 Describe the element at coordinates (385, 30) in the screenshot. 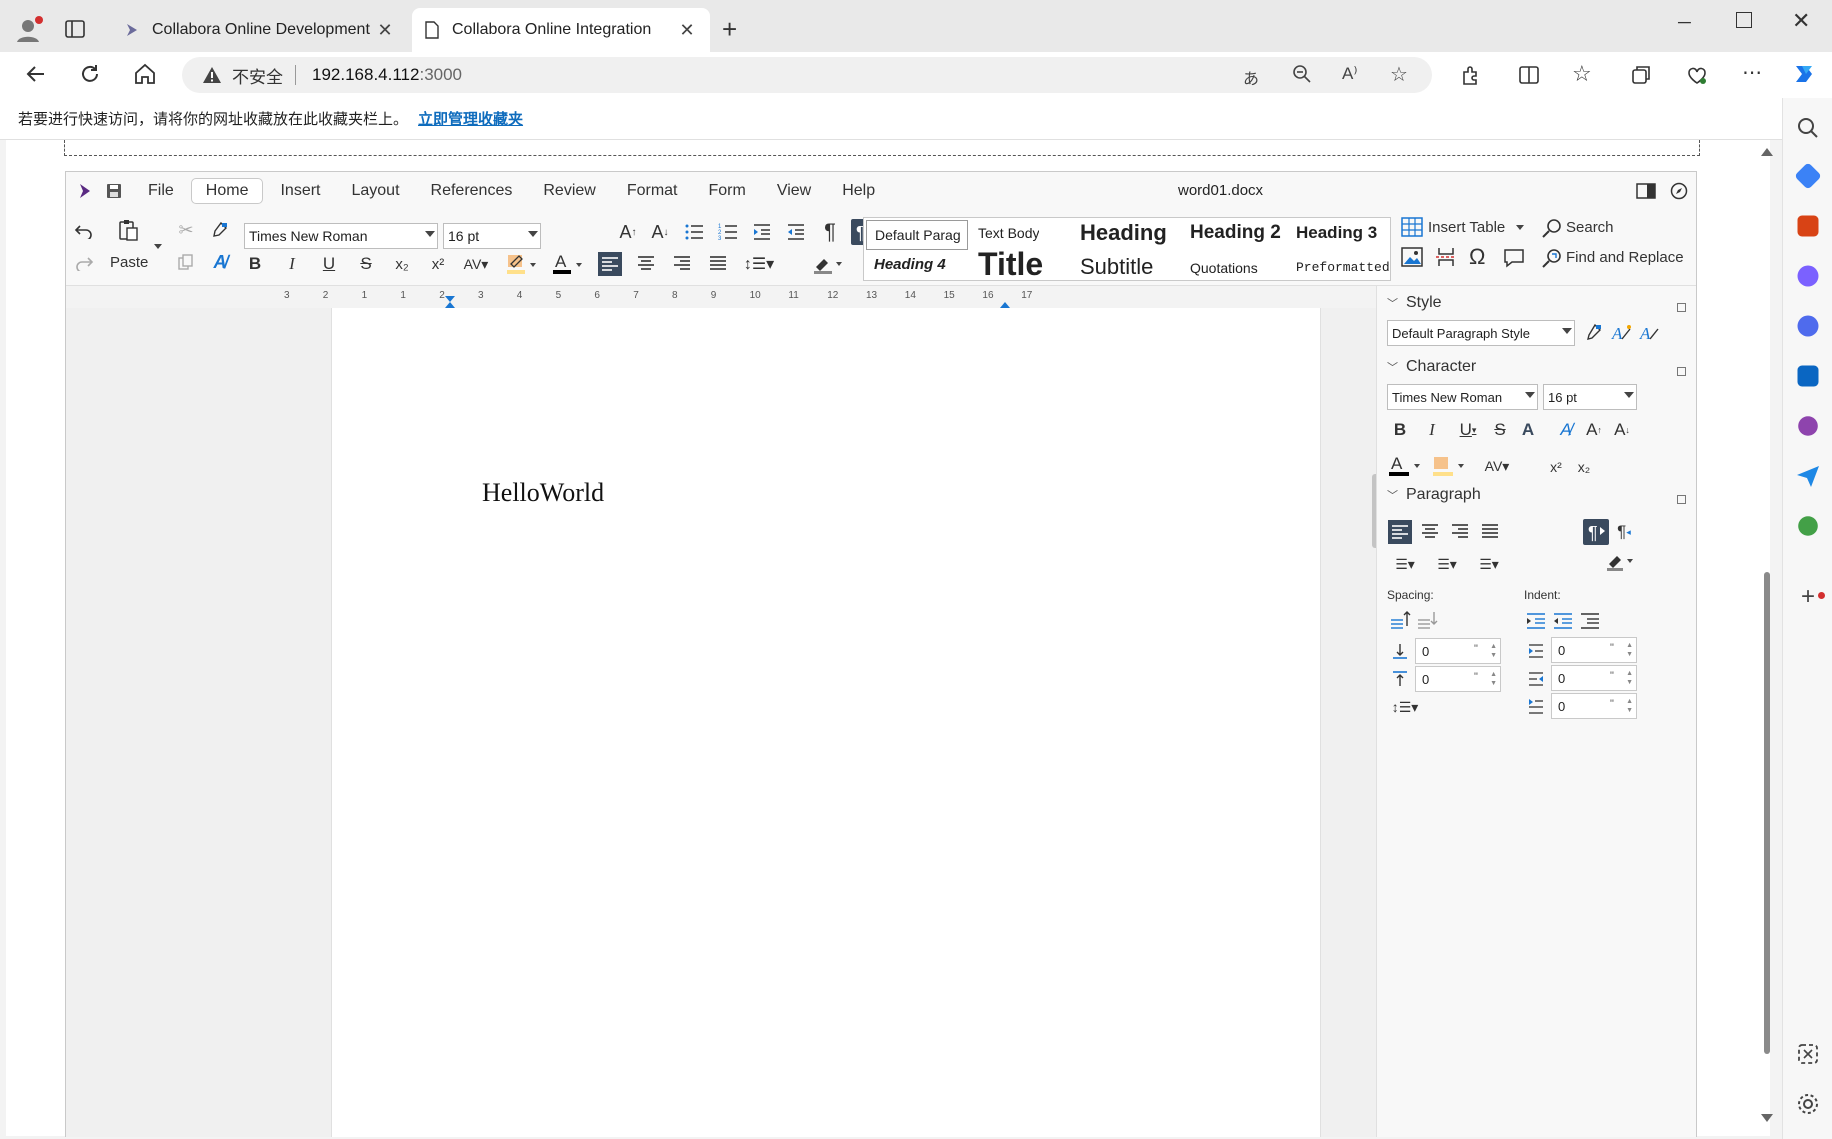

I see `close-tab-icon: ✕` at that location.